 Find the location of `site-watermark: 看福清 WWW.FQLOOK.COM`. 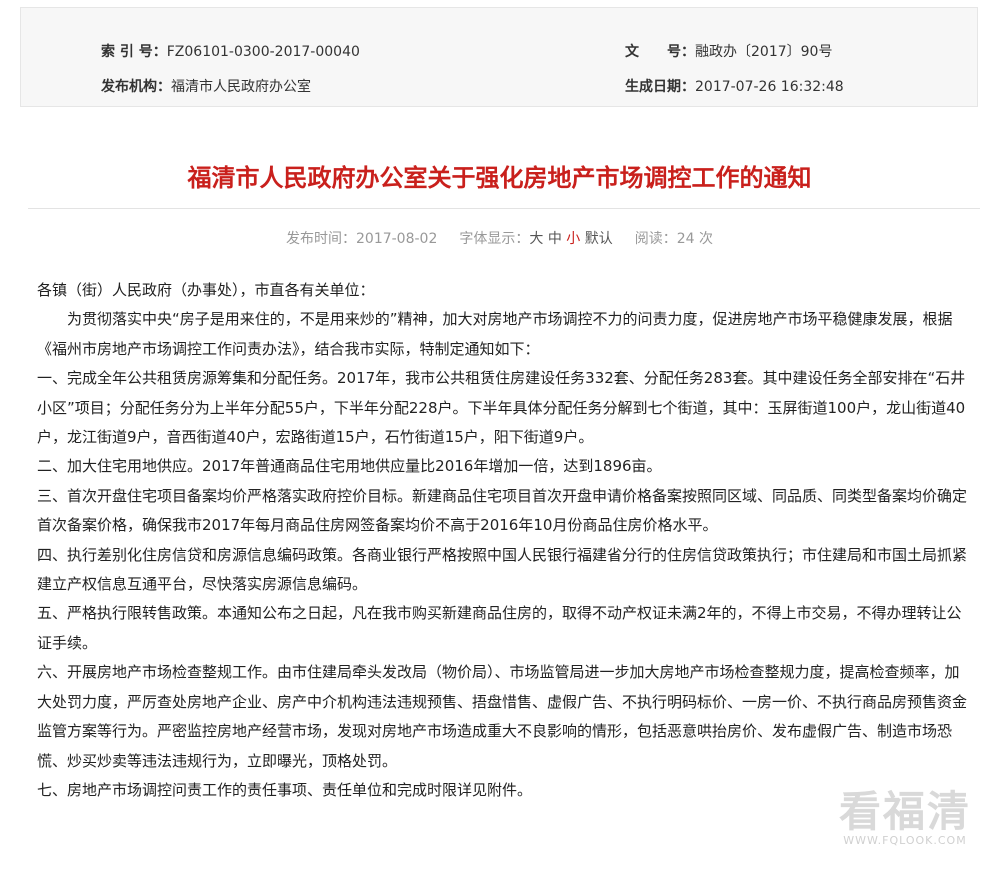

site-watermark: 看福清 WWW.FQLOOK.COM is located at coordinates (904, 817).